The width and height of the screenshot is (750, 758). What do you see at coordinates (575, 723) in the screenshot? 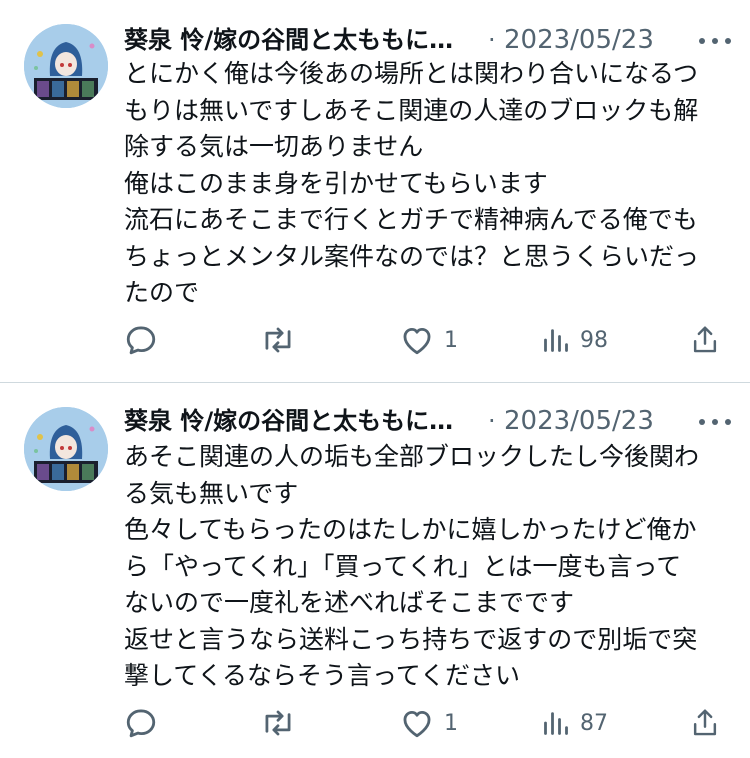
I see `views-button: 87` at bounding box center [575, 723].